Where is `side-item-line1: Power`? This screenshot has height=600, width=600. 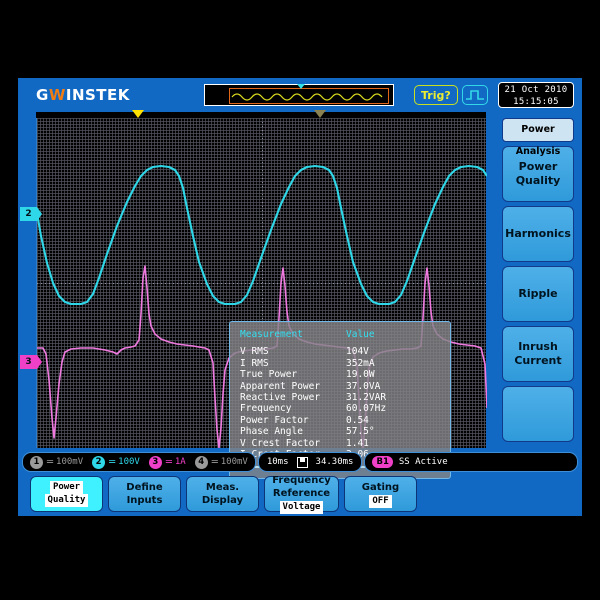
side-item-line1: Power is located at coordinates (538, 166).